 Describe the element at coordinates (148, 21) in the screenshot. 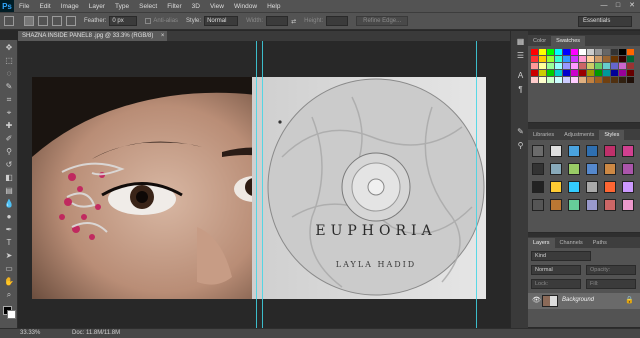

I see `antialias-checkbox` at that location.